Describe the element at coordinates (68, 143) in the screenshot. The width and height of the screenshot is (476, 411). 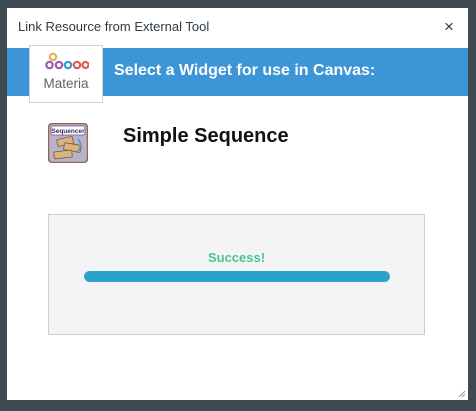
I see `simple-sequence-widget-icon: Sequencer` at that location.